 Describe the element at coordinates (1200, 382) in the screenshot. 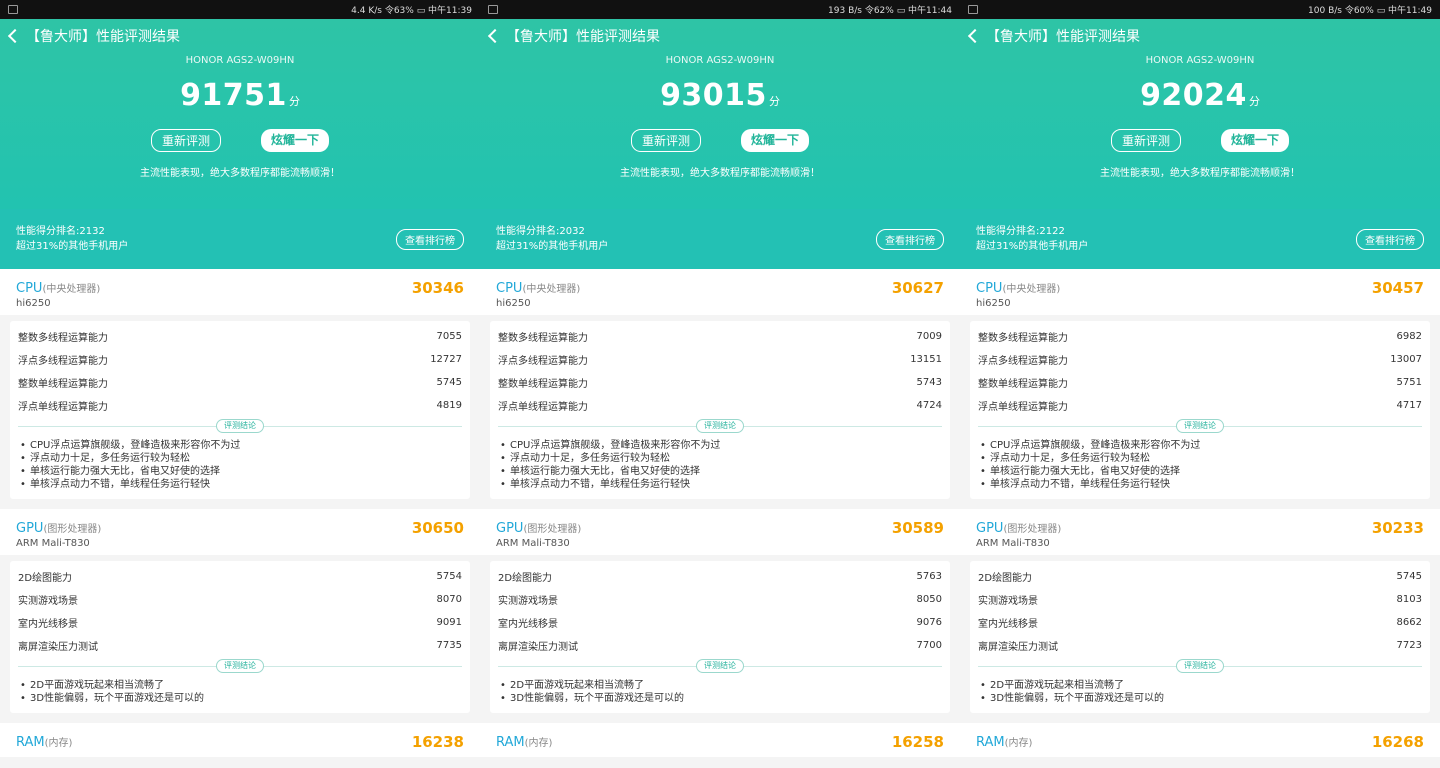

I see `cpu-metric-row: 整数单线程运算能力 5751` at that location.